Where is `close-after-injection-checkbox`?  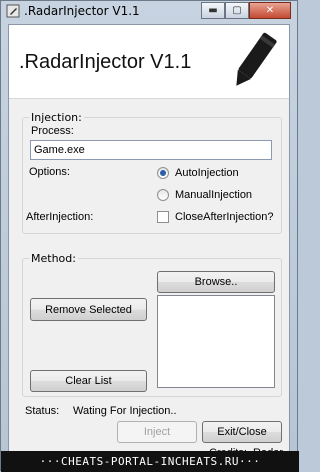 close-after-injection-checkbox is located at coordinates (163, 217).